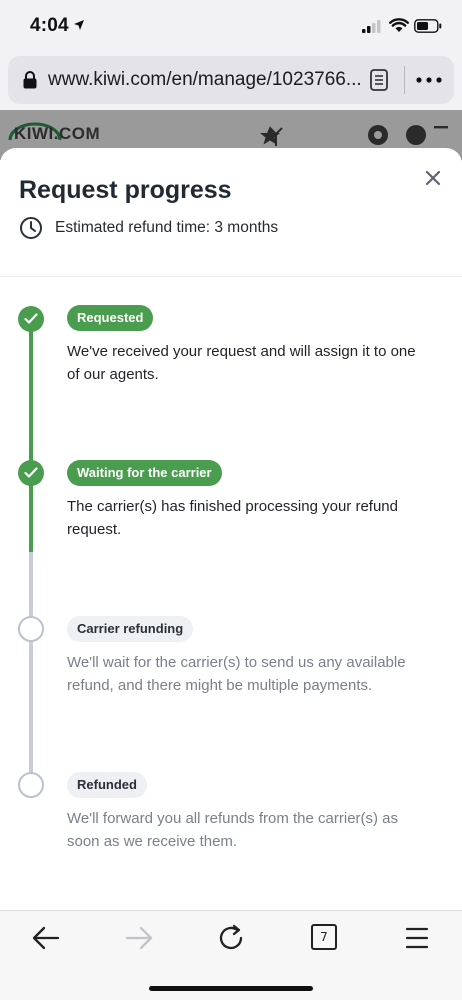 This screenshot has height=1000, width=462. What do you see at coordinates (31, 473) in the screenshot?
I see `step-waiting-check-icon` at bounding box center [31, 473].